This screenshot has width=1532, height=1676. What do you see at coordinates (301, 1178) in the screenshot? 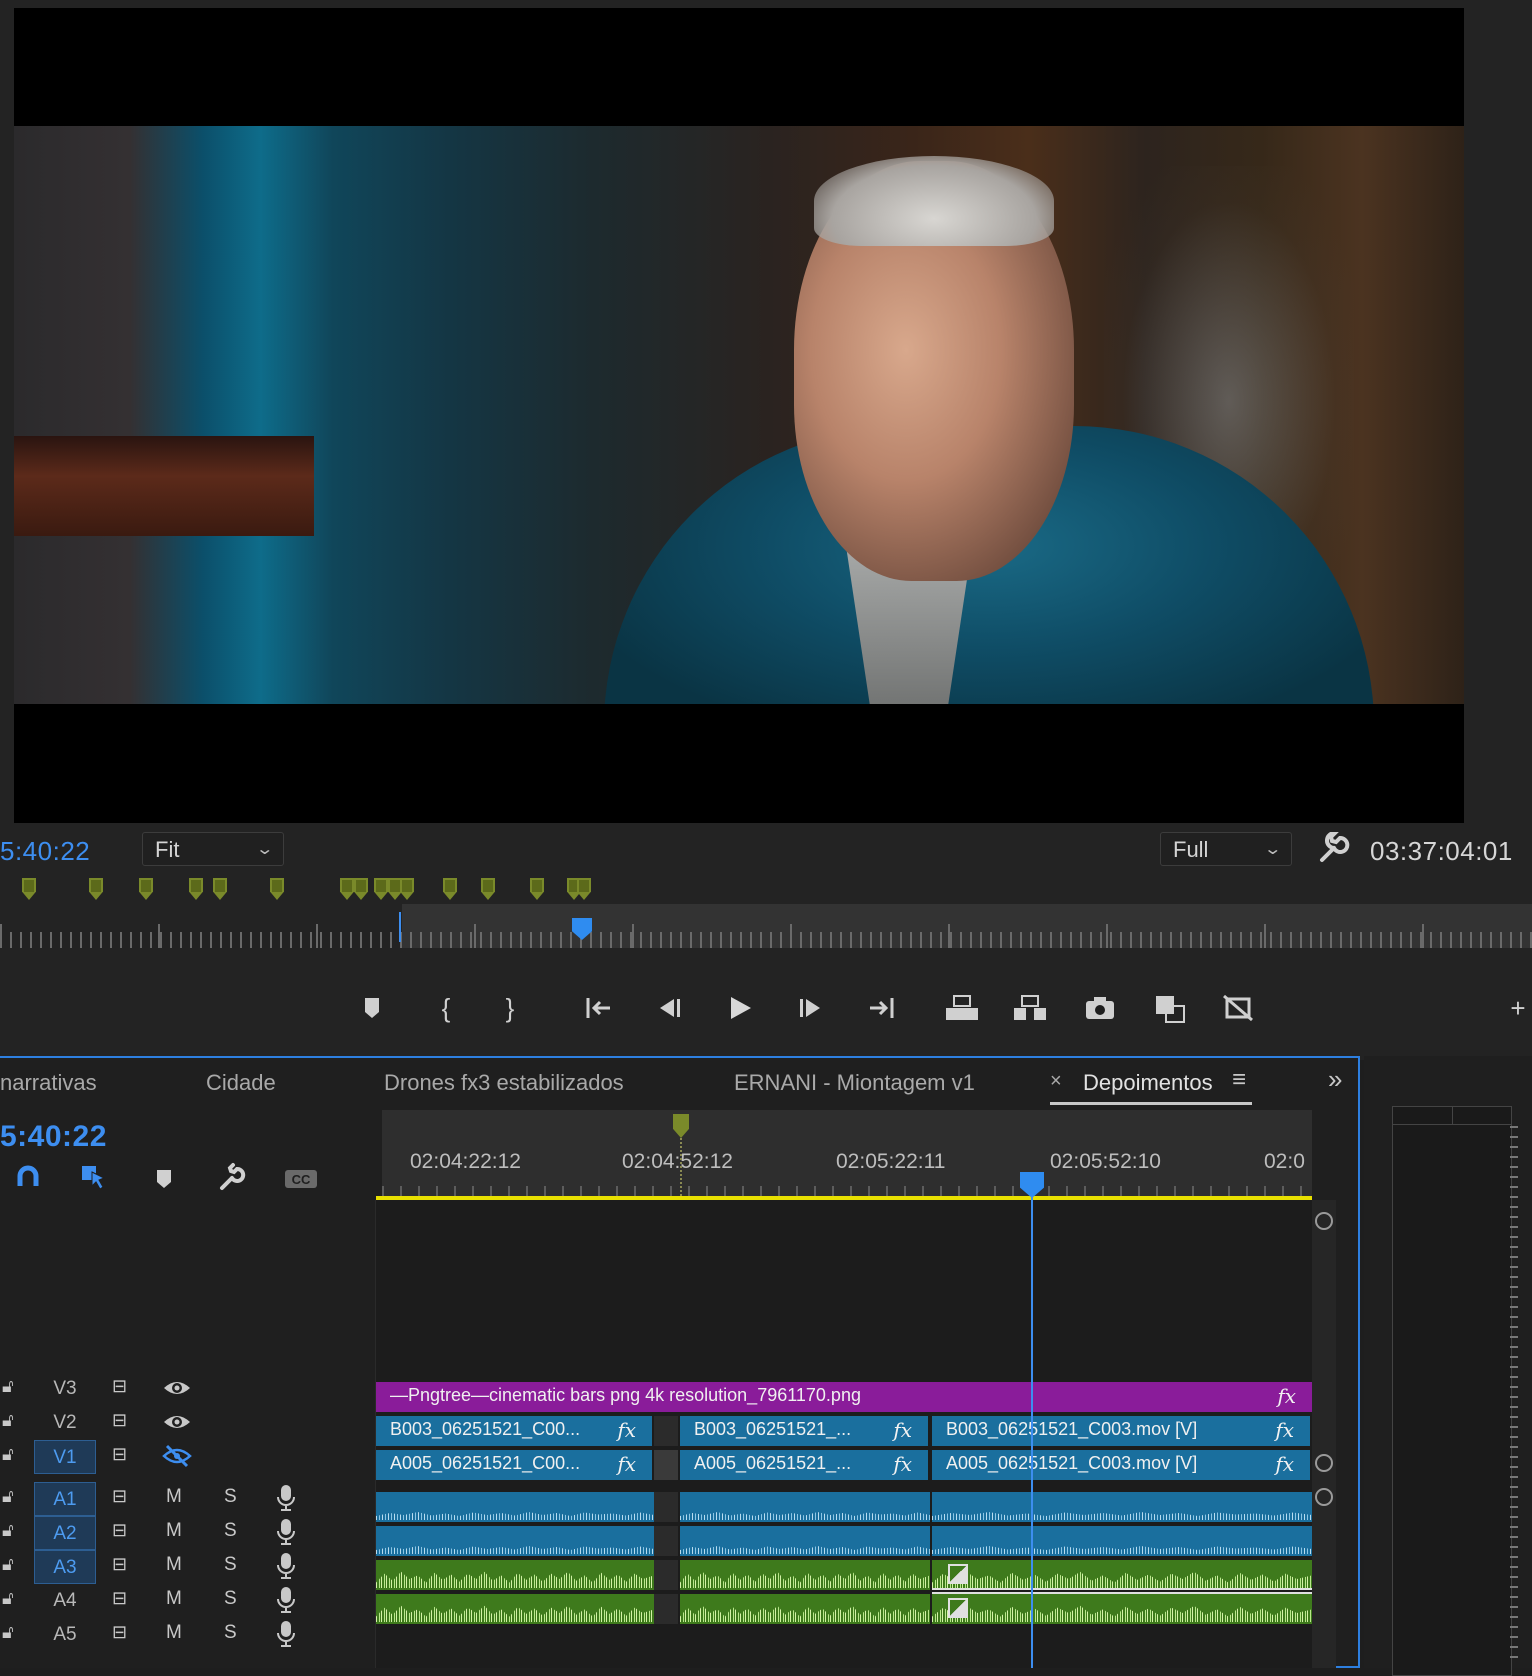
I see `captions-icon: CC` at bounding box center [301, 1178].